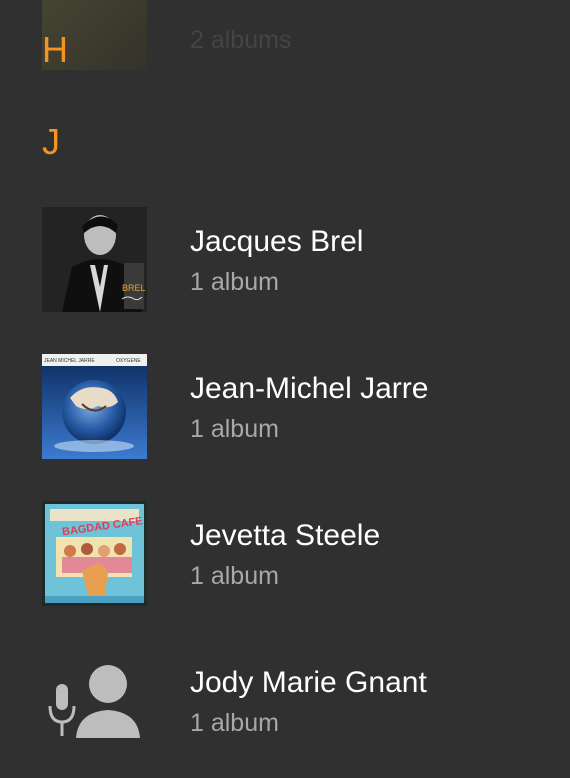 The height and width of the screenshot is (778, 570). What do you see at coordinates (94, 406) in the screenshot?
I see `album-art-jean-michel-jarre: JEAN MICHEL JARRE OXYGENE` at bounding box center [94, 406].